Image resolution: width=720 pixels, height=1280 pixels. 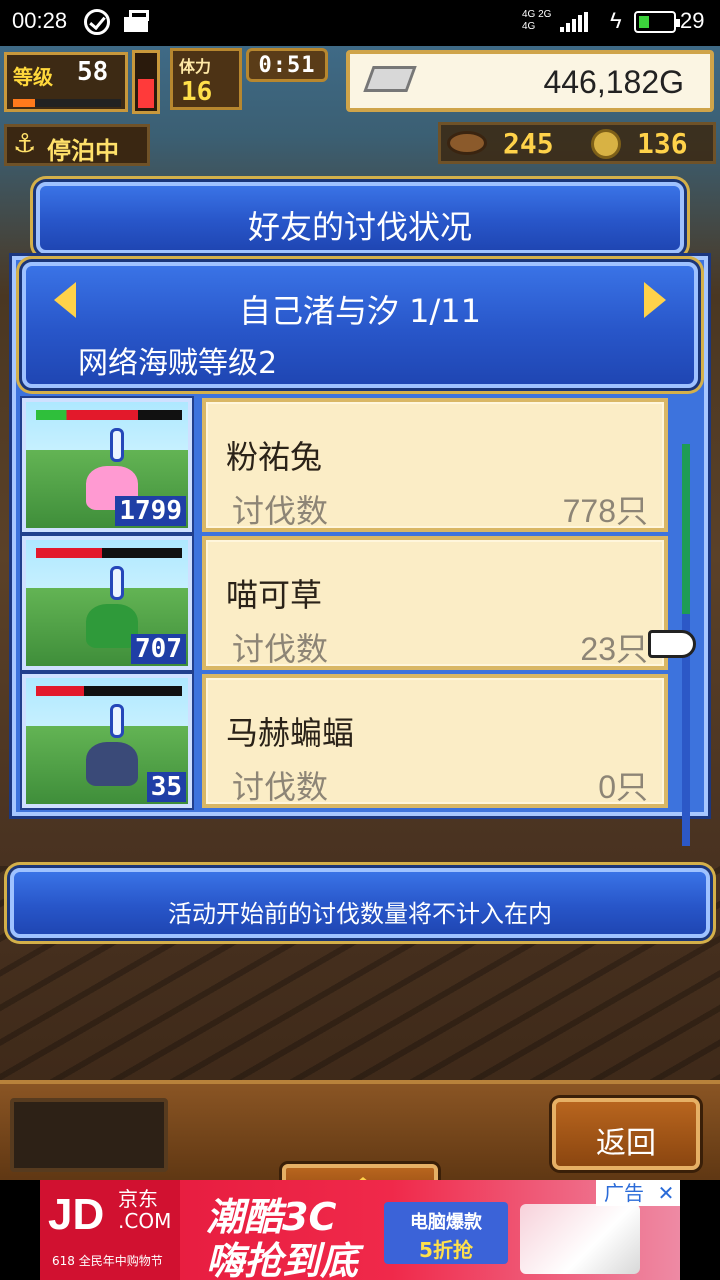 What do you see at coordinates (158, 649) in the screenshot?
I see `monster-count-badge: 707` at bounding box center [158, 649].